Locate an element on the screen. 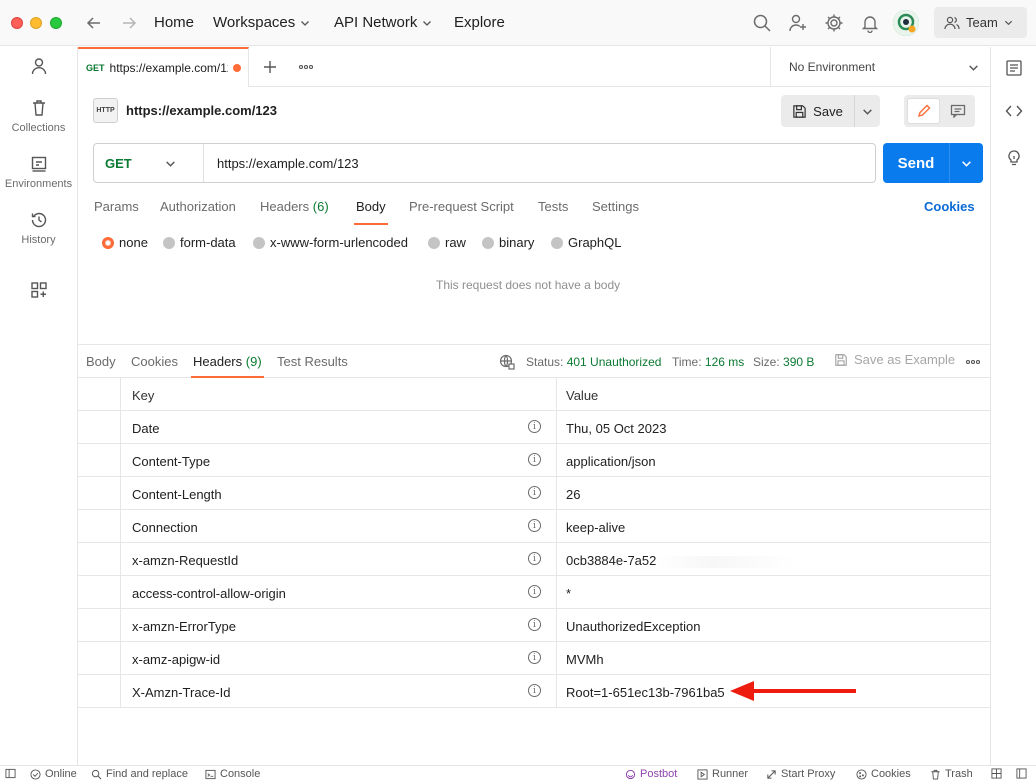  more-tabs-icon is located at coordinates (306, 67).